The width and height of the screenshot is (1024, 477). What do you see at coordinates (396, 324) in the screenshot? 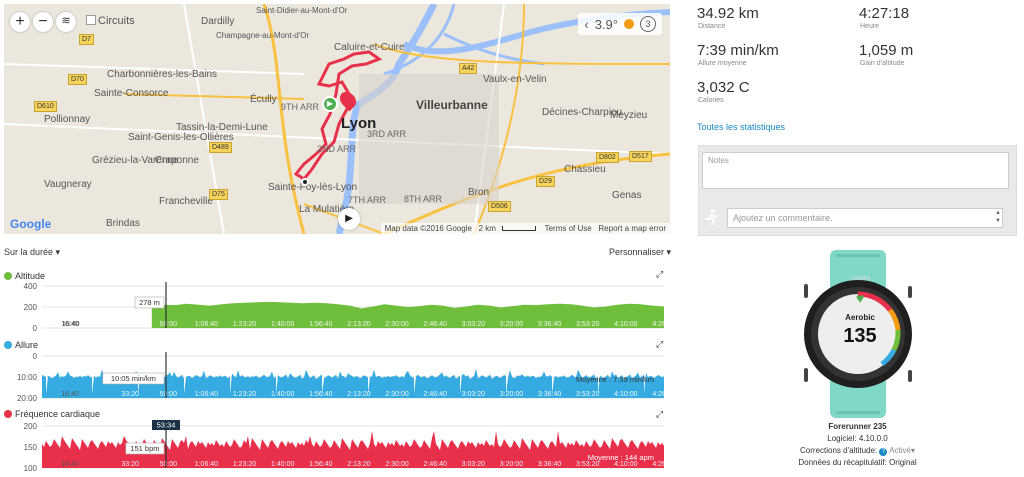
I see `x-tick-label: 2:30:00` at bounding box center [396, 324].